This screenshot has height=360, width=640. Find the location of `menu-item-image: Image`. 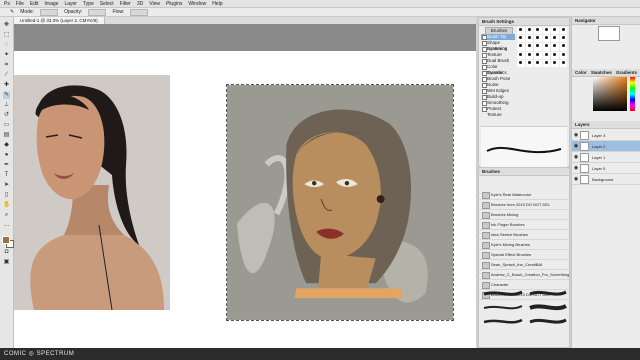

menu-item-image: Image is located at coordinates (52, 4).